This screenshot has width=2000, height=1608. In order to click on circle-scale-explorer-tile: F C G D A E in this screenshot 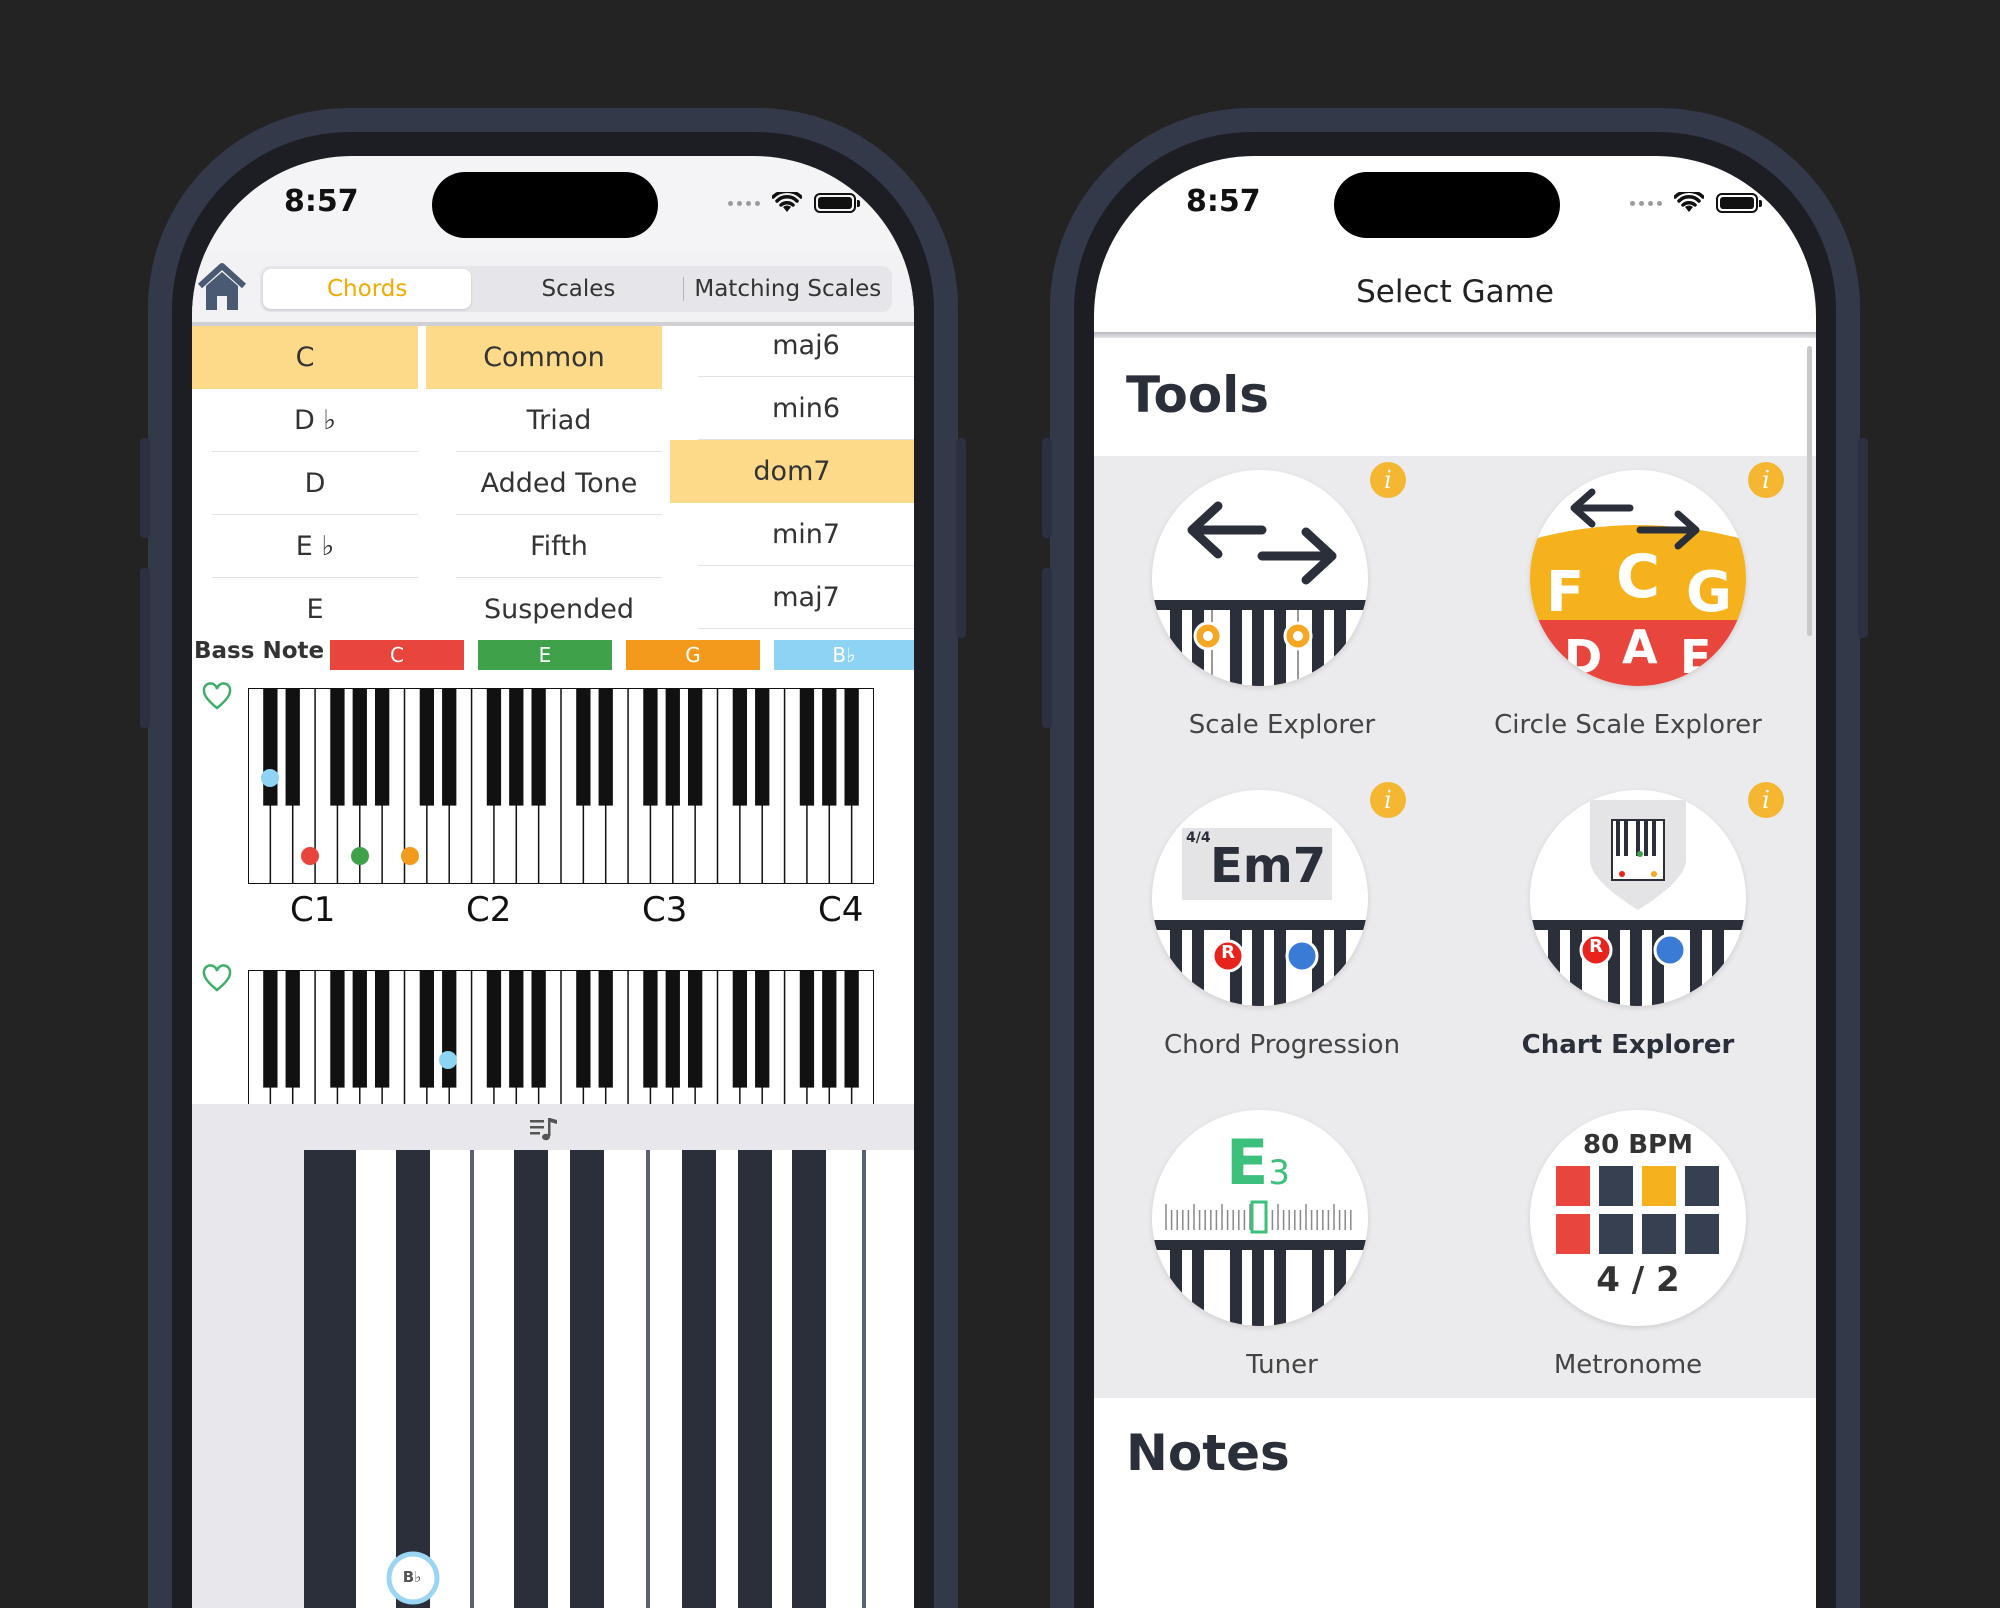, I will do `click(1638, 578)`.